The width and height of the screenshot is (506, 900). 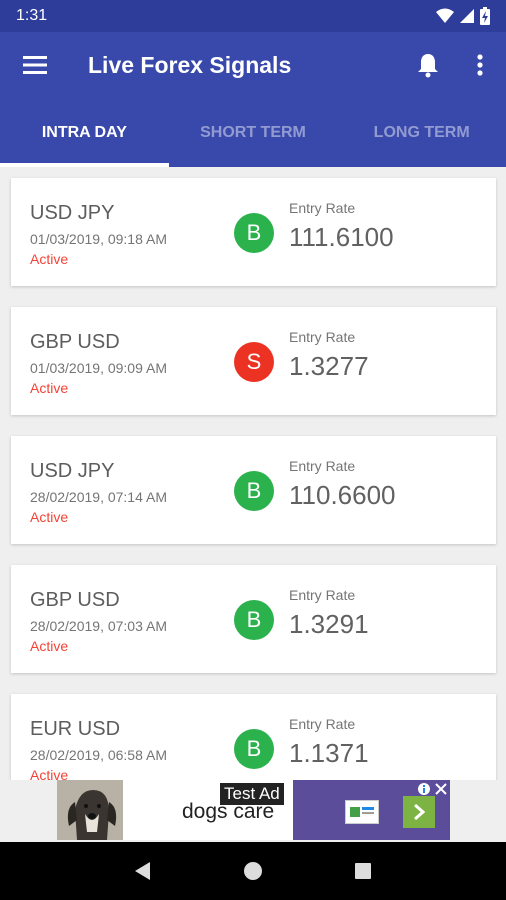 What do you see at coordinates (329, 624) in the screenshot?
I see `entry-rate-value: 1.3291` at bounding box center [329, 624].